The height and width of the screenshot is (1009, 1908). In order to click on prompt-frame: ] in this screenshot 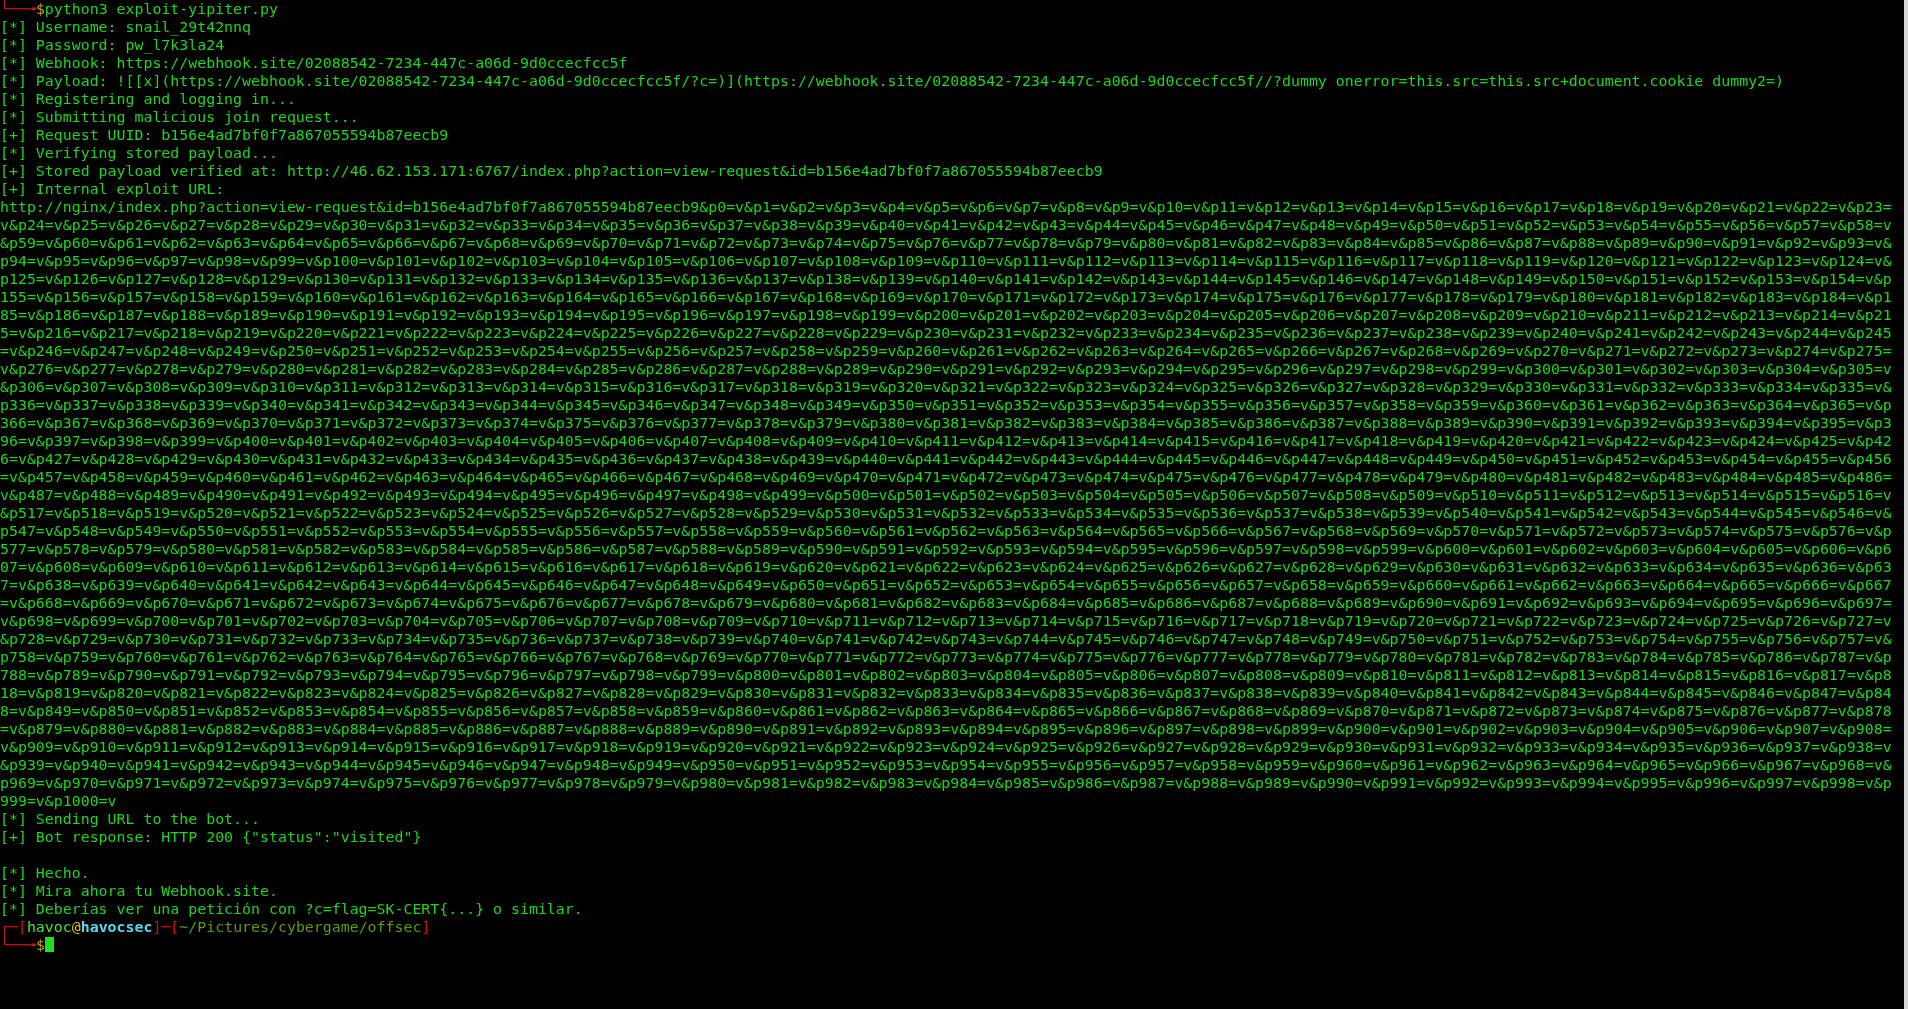, I will do `click(426, 927)`.